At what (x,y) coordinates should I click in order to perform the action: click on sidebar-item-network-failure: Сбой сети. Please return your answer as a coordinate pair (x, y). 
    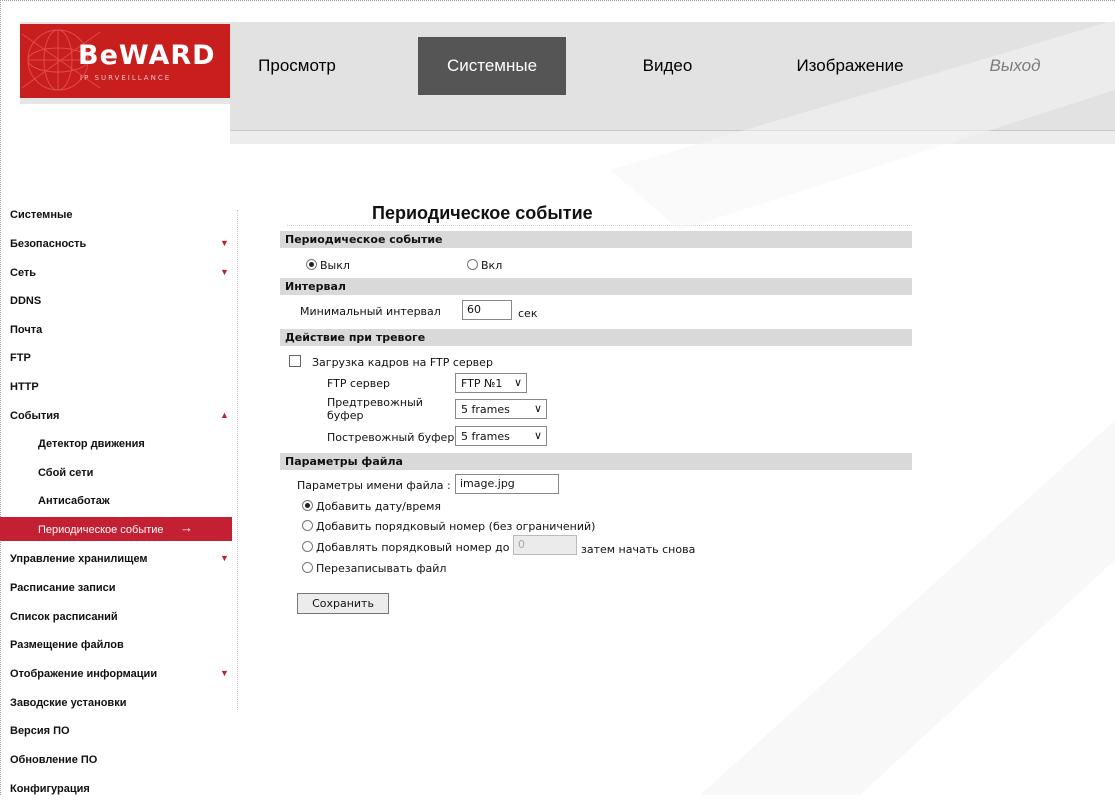
    Looking at the image, I should click on (116, 472).